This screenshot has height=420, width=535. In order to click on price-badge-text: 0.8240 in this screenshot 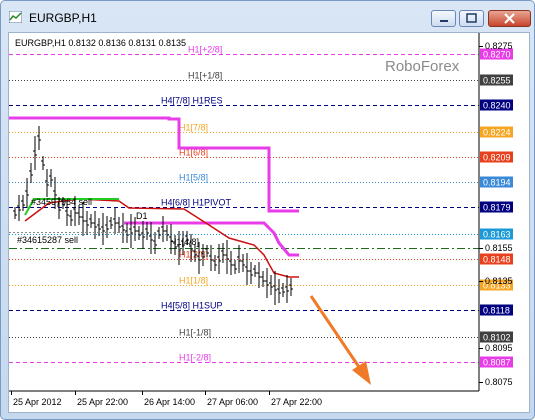, I will do `click(497, 106)`.